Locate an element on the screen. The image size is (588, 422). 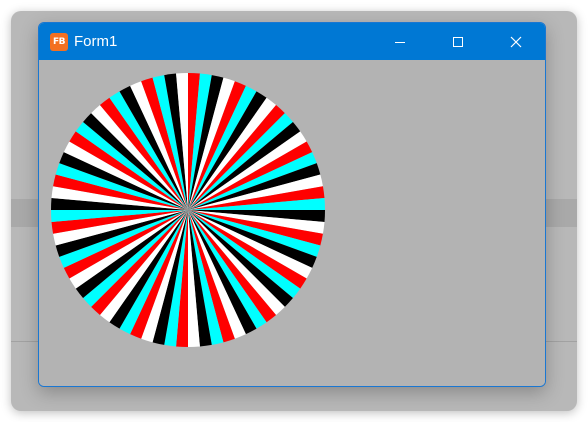
maximize-icon is located at coordinates (458, 41).